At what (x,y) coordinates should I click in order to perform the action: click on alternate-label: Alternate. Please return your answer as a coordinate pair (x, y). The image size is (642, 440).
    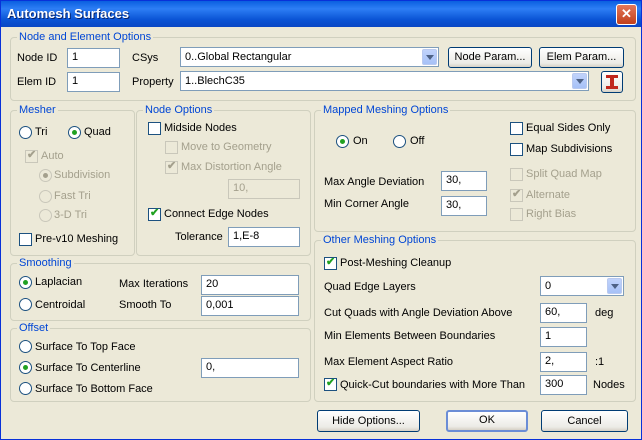
    Looking at the image, I should click on (548, 195).